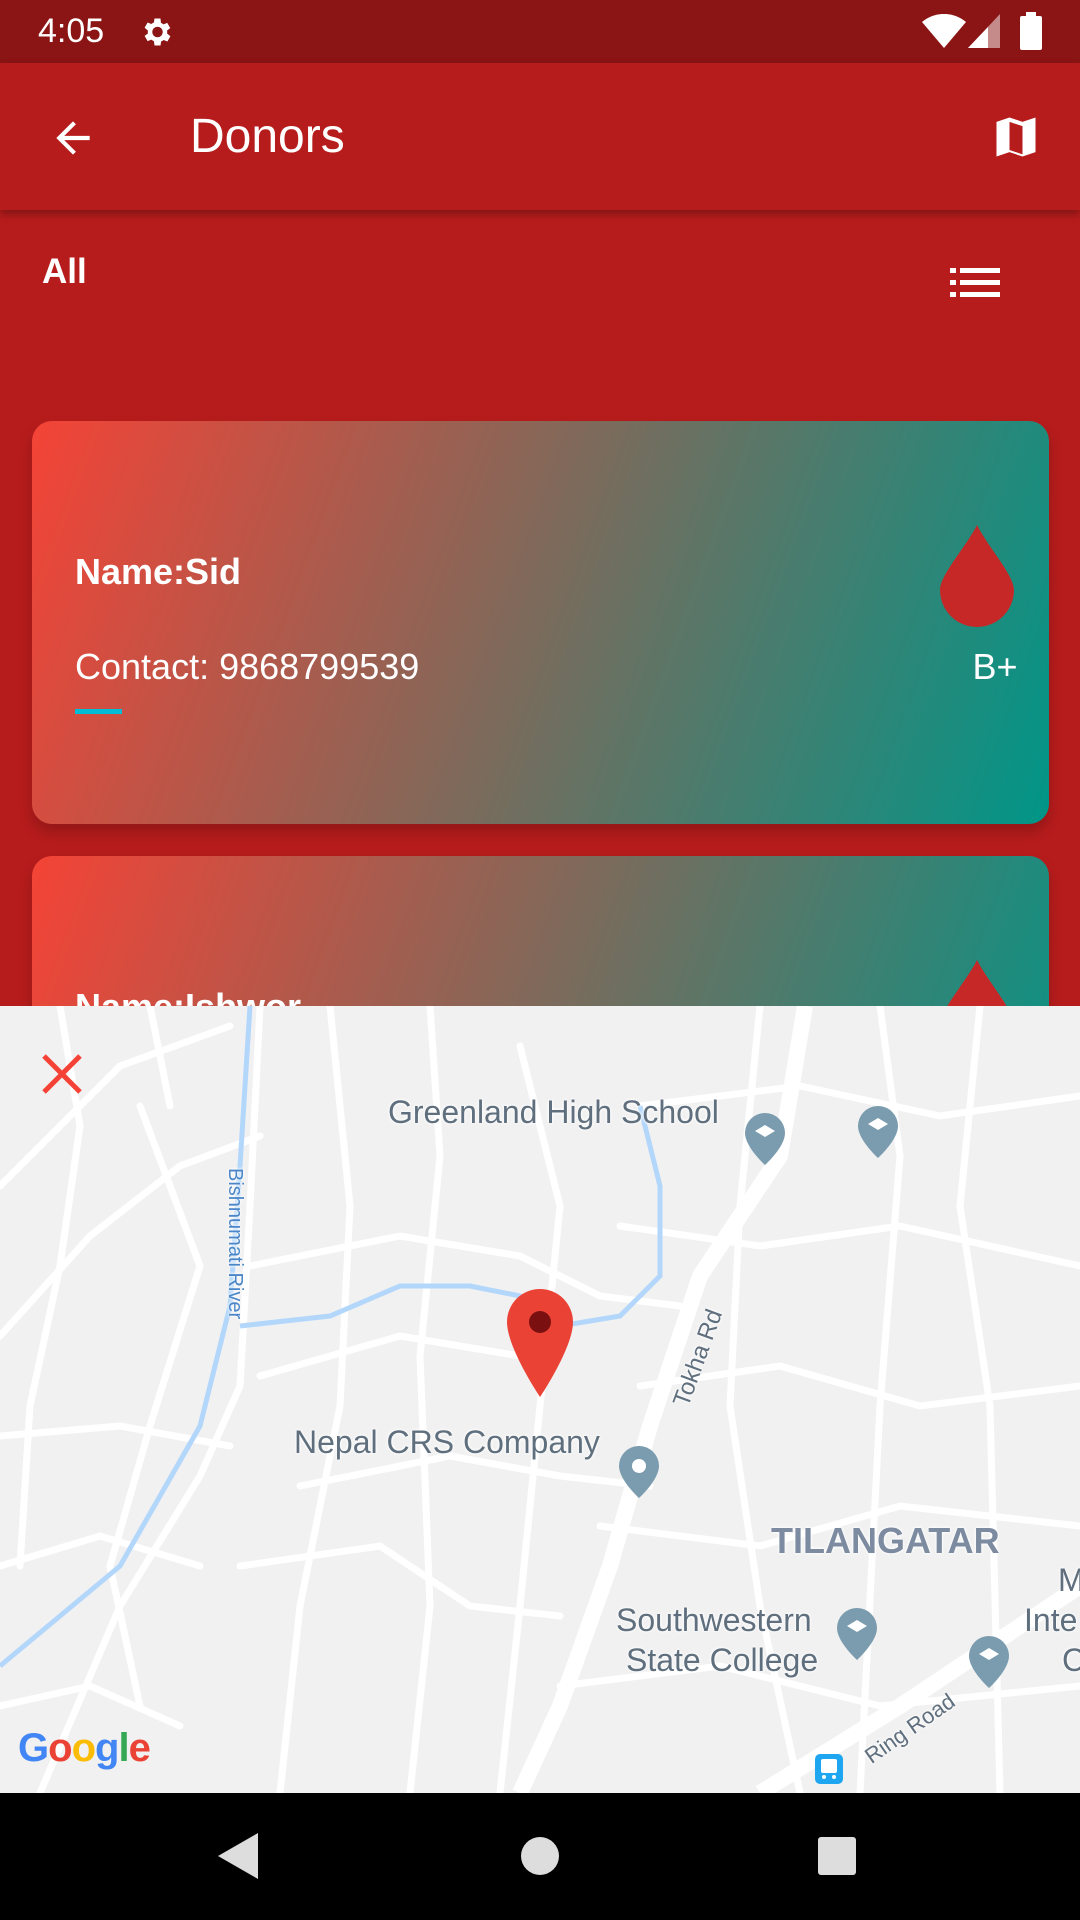  Describe the element at coordinates (975, 283) in the screenshot. I see `list-icon` at that location.